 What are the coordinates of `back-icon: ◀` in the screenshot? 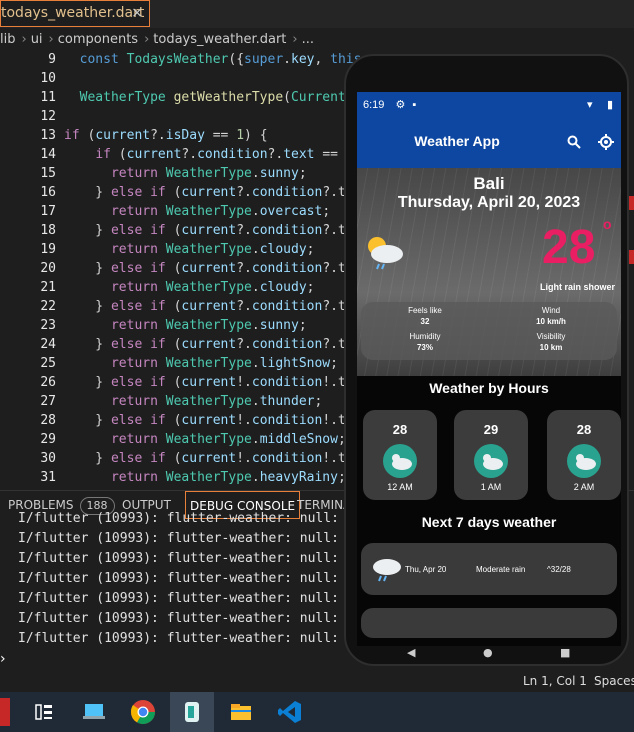 It's located at (411, 652).